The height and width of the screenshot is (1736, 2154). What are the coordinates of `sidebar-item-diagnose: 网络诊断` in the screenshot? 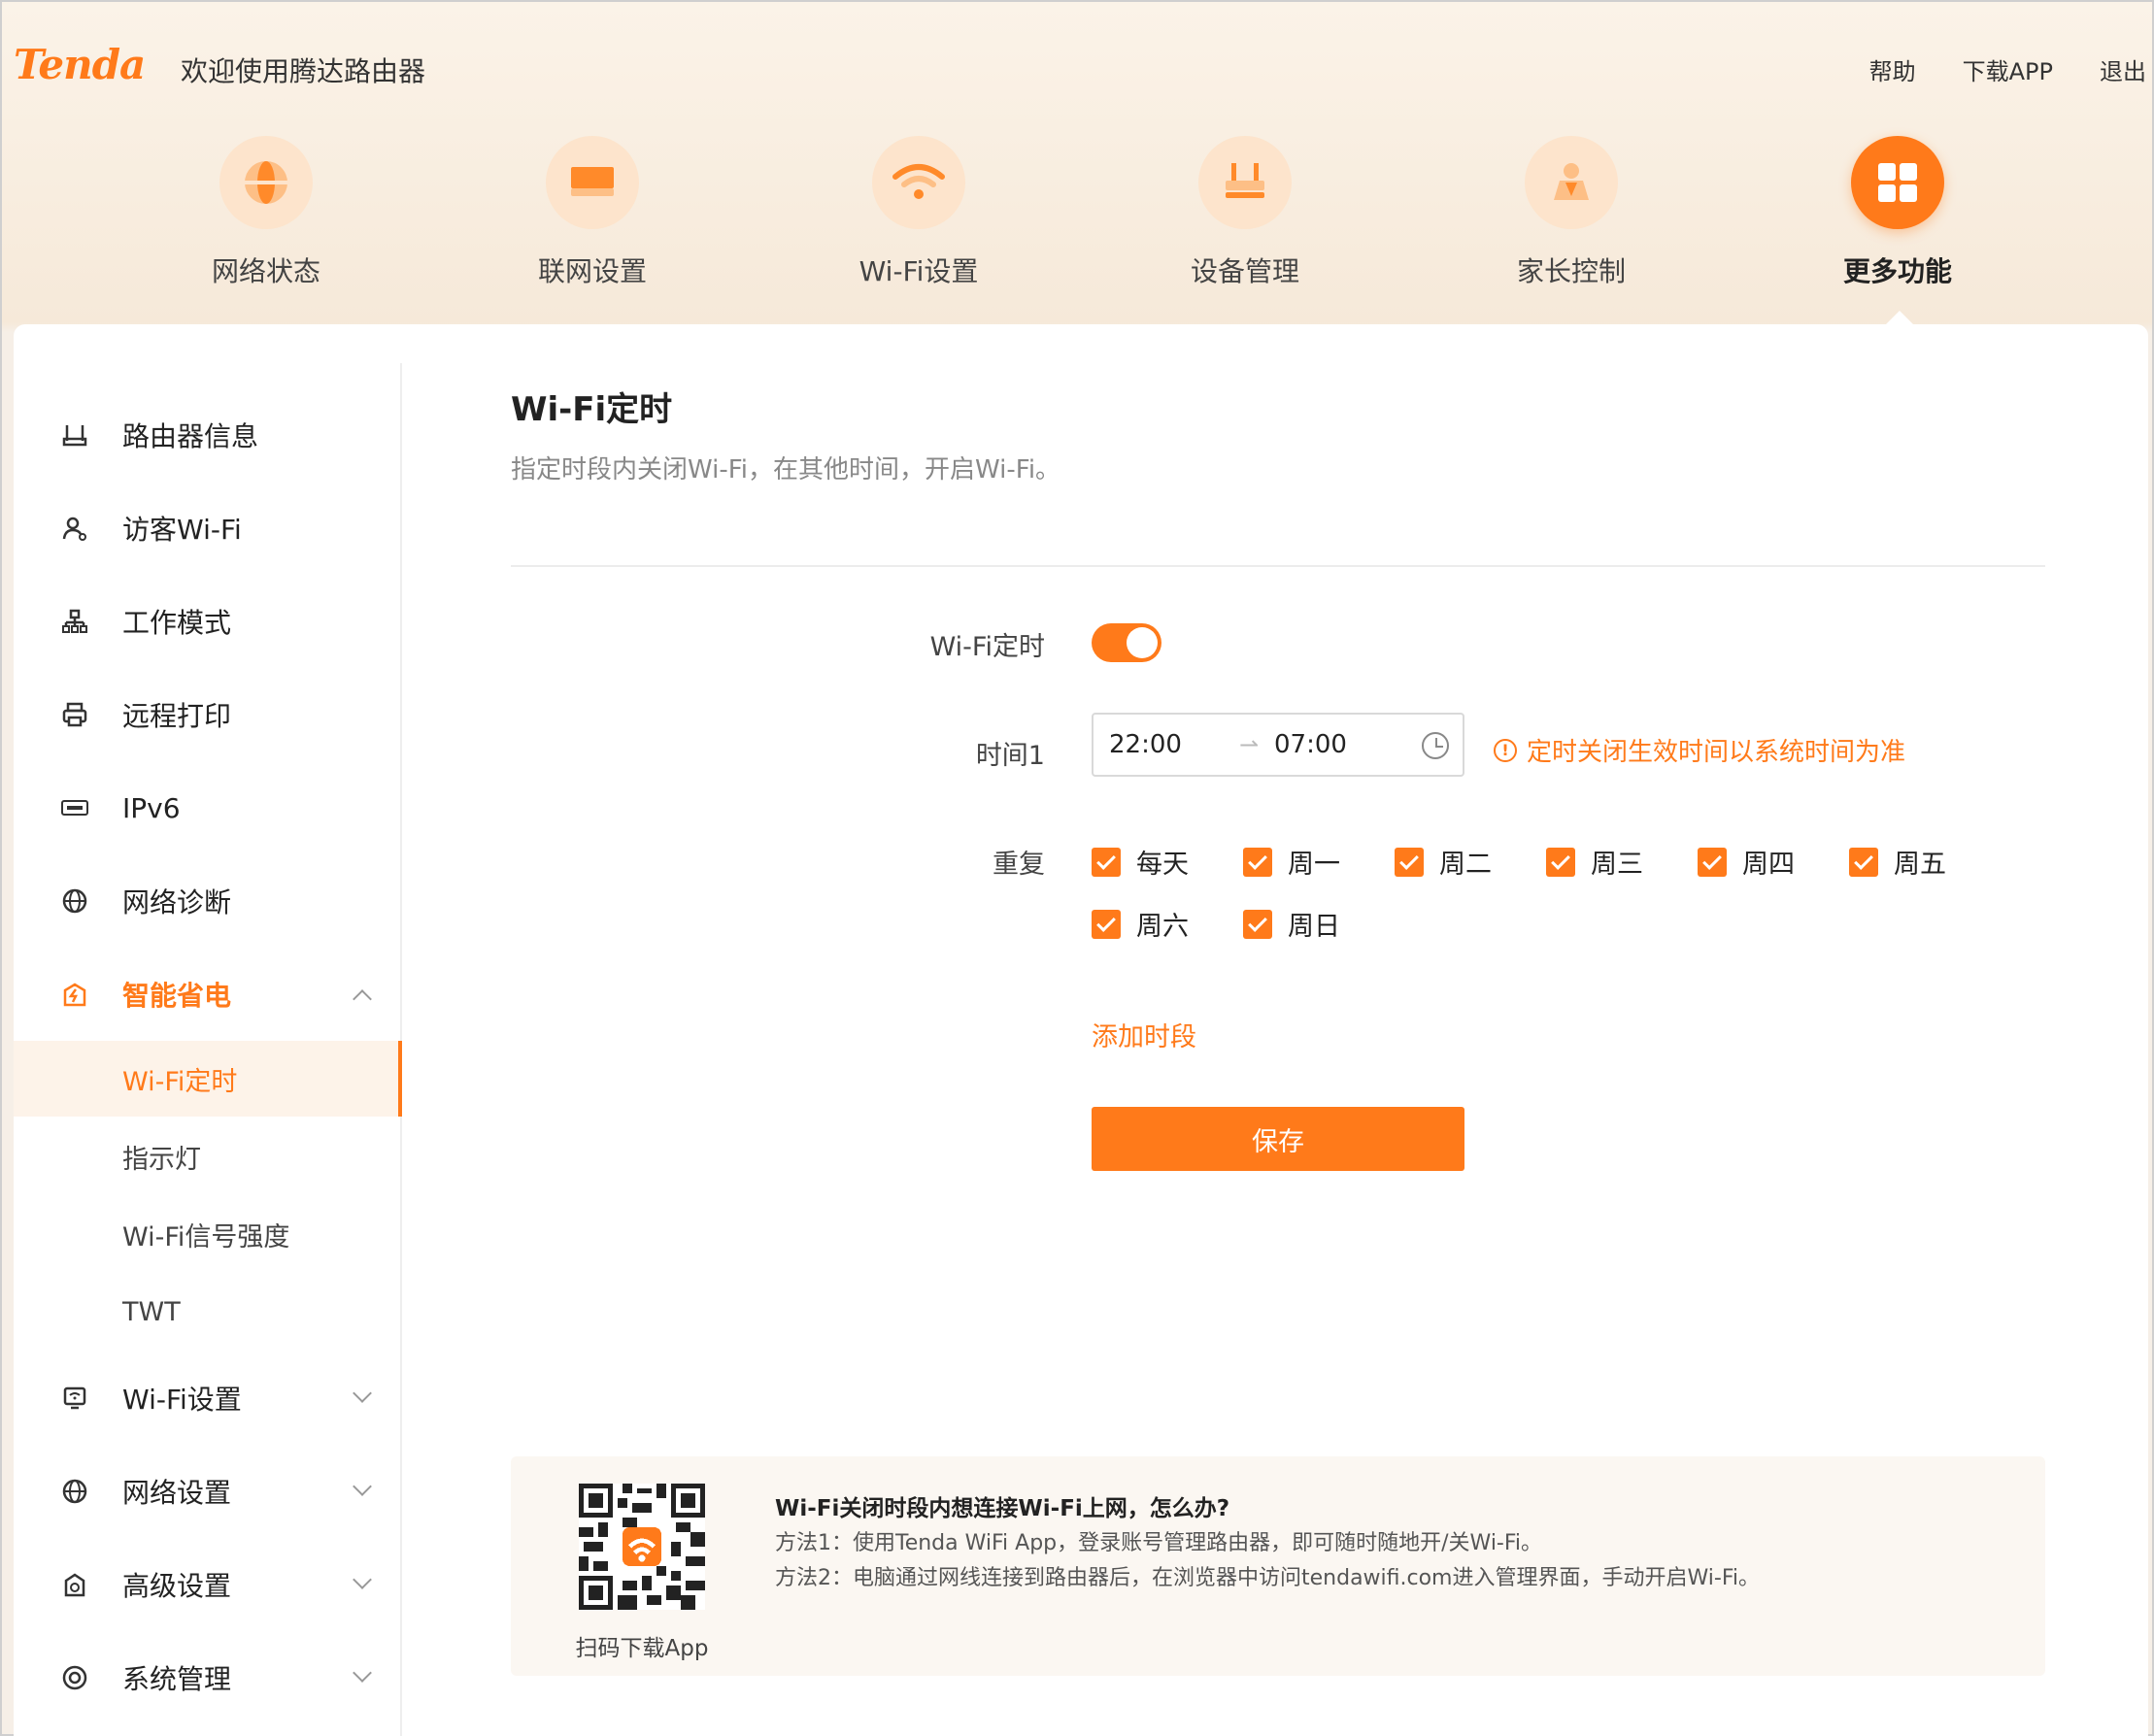 It's located at (208, 901).